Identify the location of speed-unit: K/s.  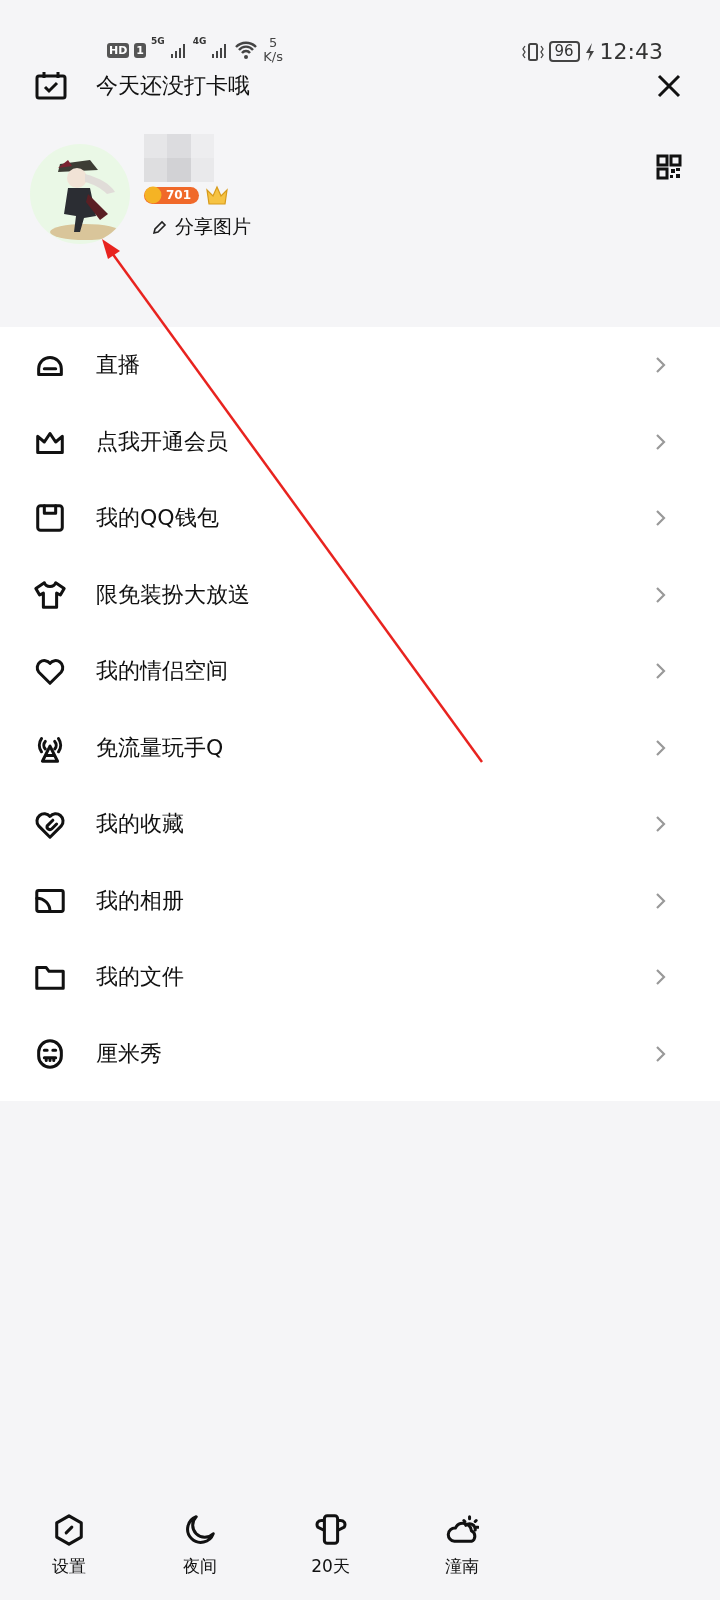
(273, 57).